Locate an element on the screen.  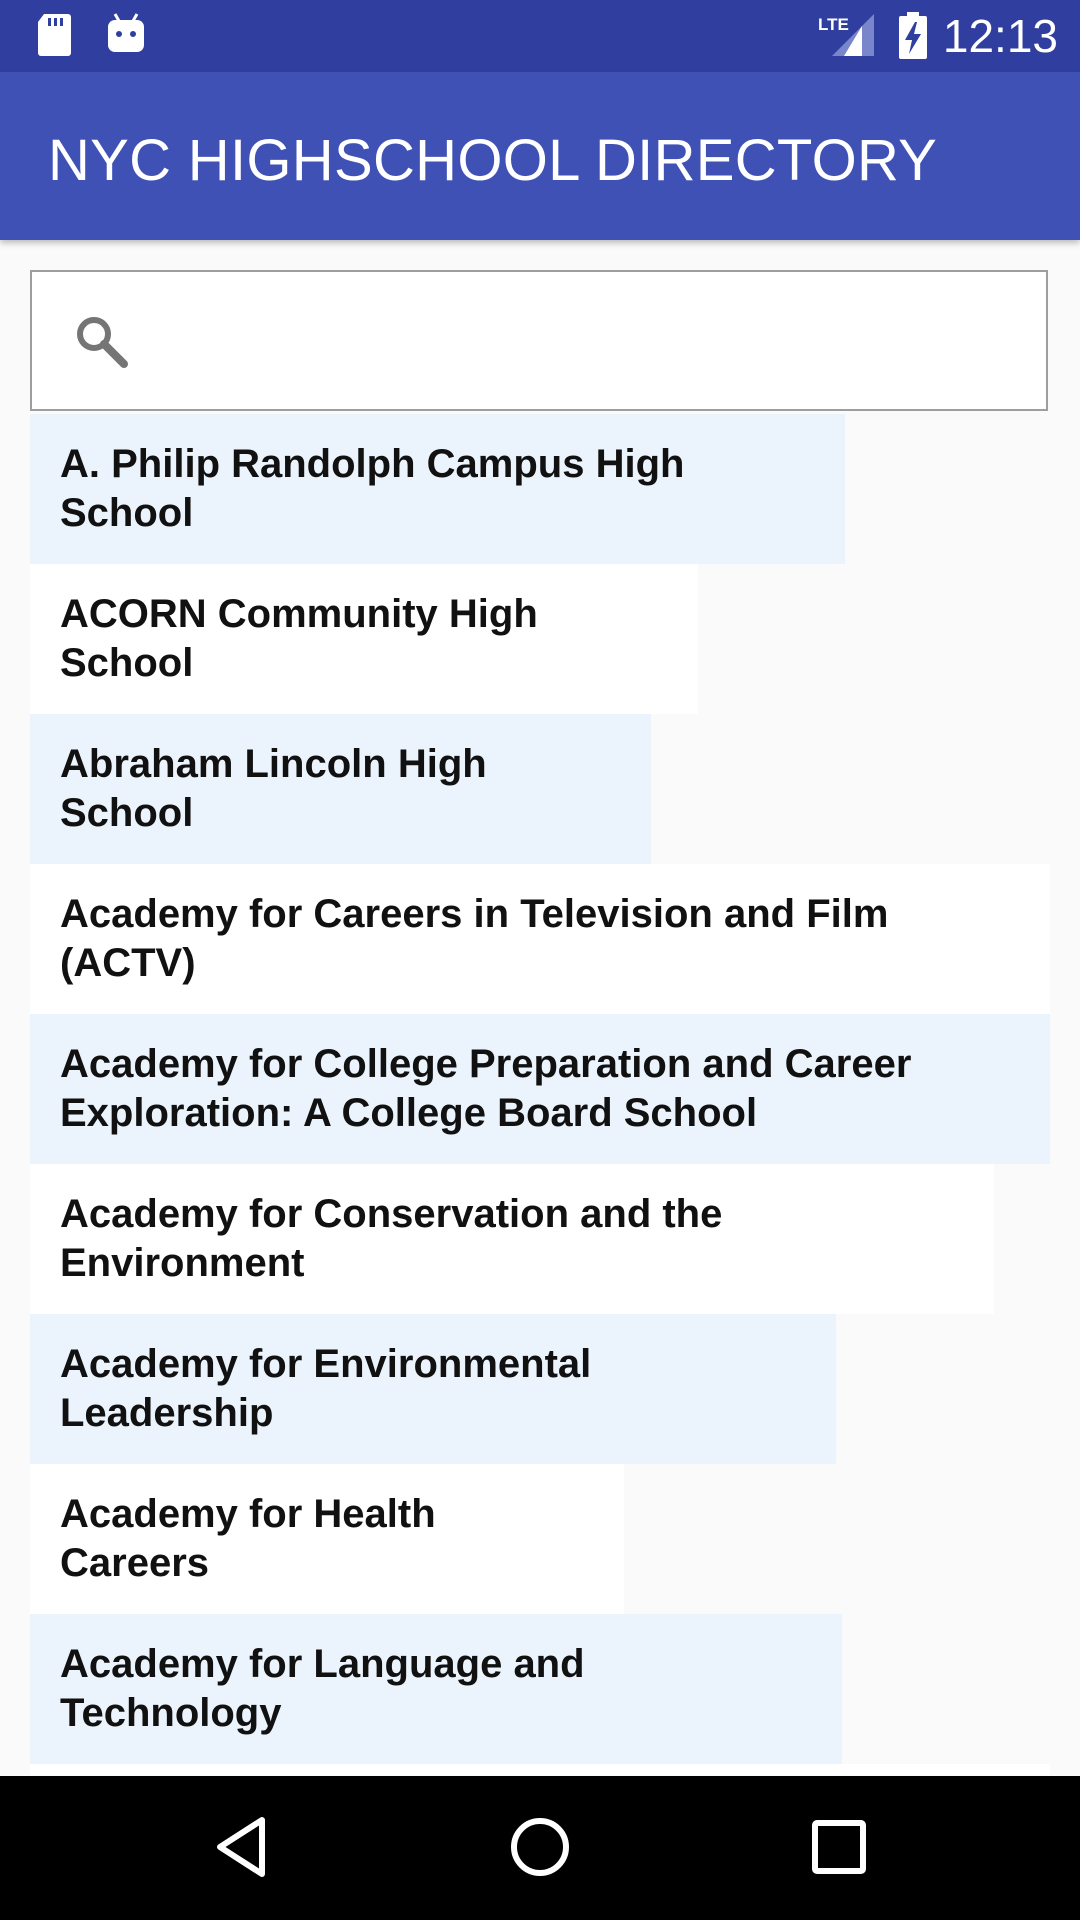
battery-charging-icon is located at coordinates (913, 38).